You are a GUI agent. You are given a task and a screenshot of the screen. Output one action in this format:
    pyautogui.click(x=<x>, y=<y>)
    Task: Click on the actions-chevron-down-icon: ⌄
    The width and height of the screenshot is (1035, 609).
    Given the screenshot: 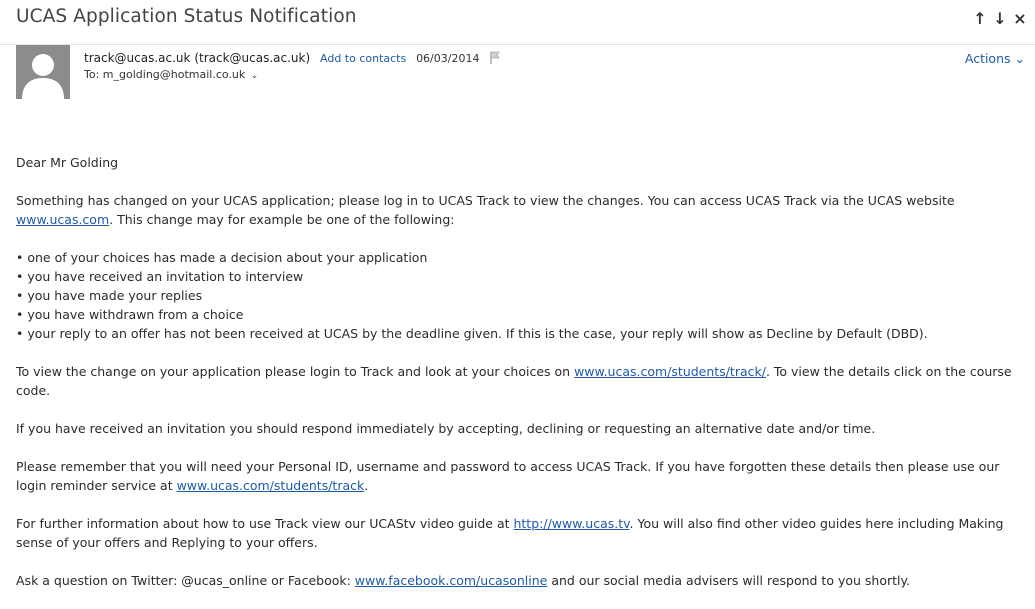 What is the action you would take?
    pyautogui.click(x=1019, y=58)
    